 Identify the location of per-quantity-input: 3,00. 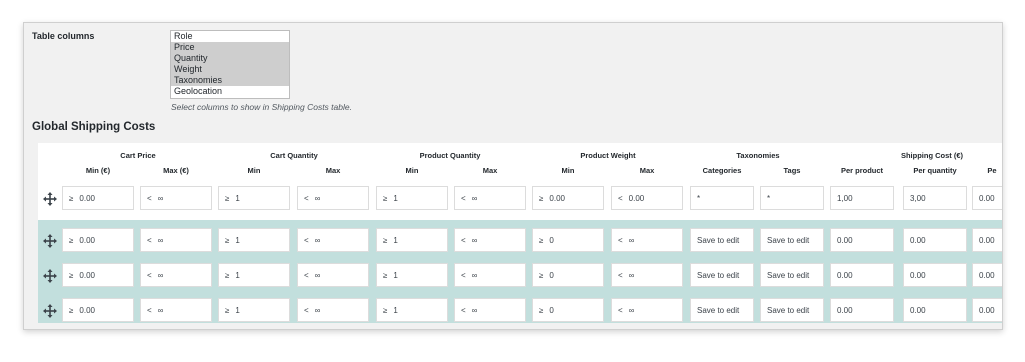
(935, 198).